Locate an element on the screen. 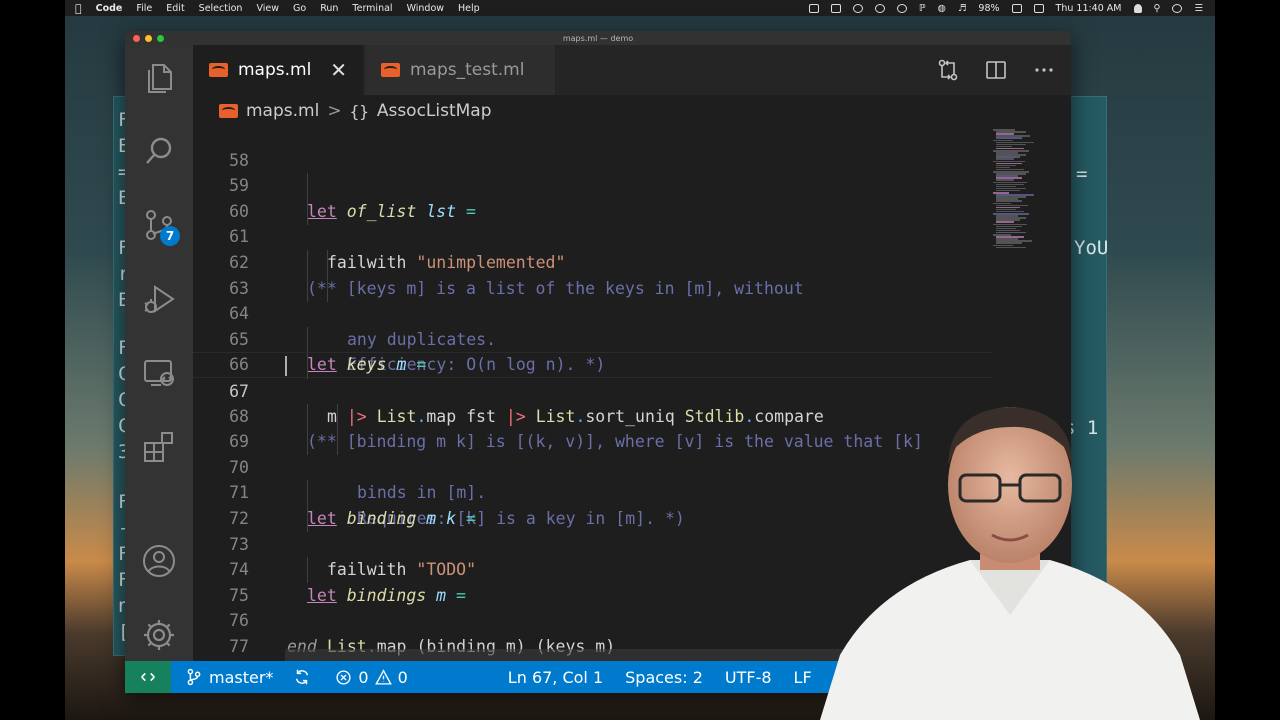 Image resolution: width=1280 pixels, height=720 pixels. gear-icon is located at coordinates (159, 635).